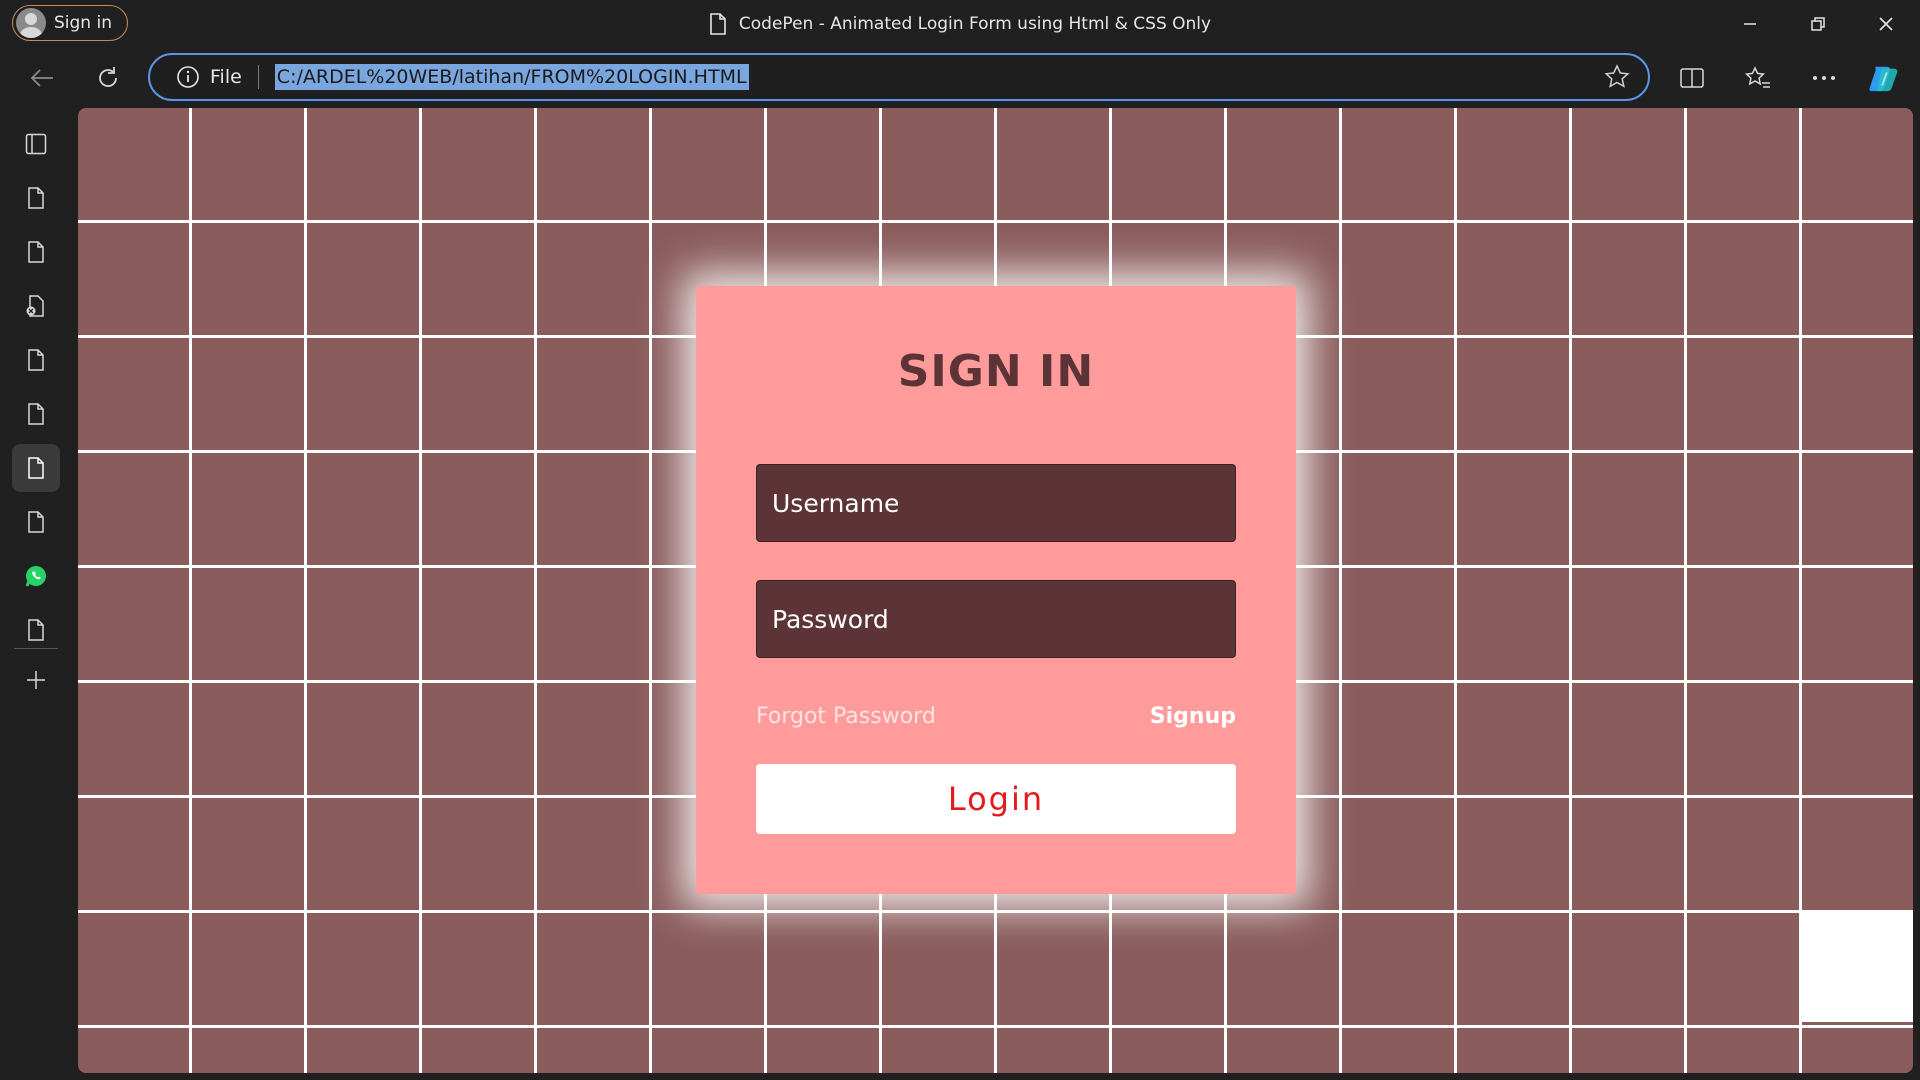 The height and width of the screenshot is (1080, 1920). I want to click on minimize-icon, so click(1750, 24).